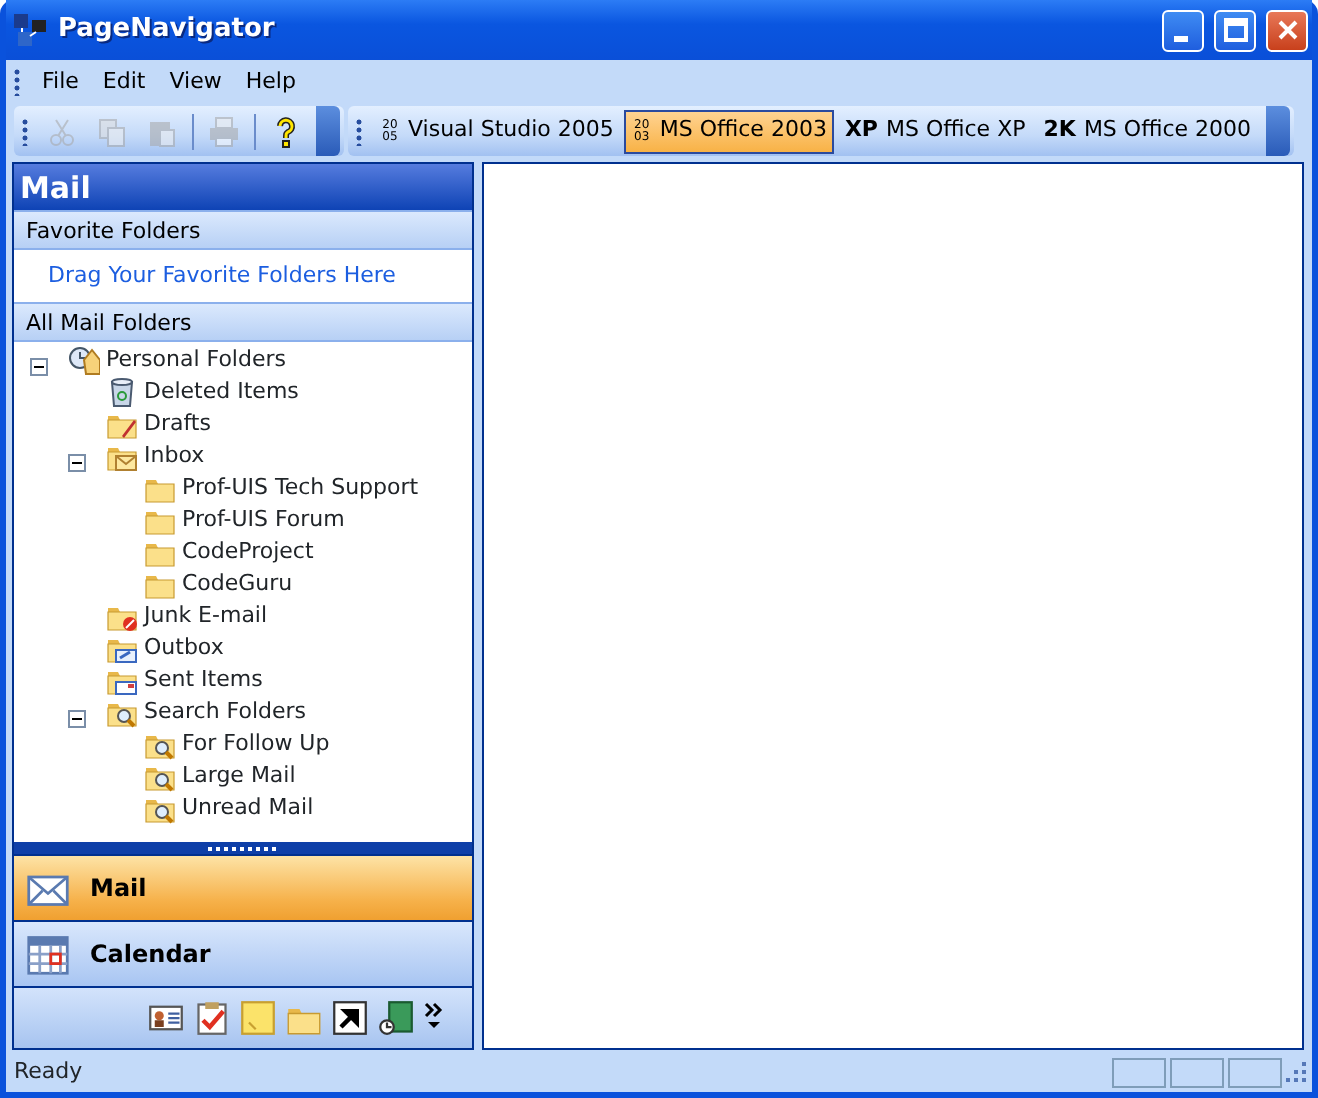 The height and width of the screenshot is (1098, 1318). Describe the element at coordinates (434, 1016) in the screenshot. I see `chevron-icon` at that location.